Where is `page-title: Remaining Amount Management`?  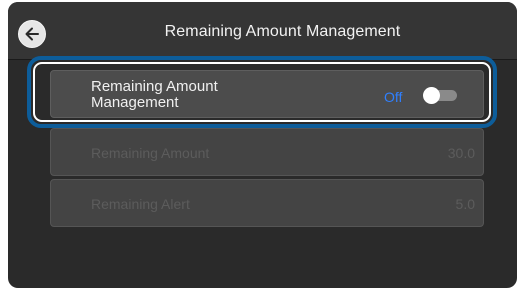
page-title: Remaining Amount Management is located at coordinates (282, 31).